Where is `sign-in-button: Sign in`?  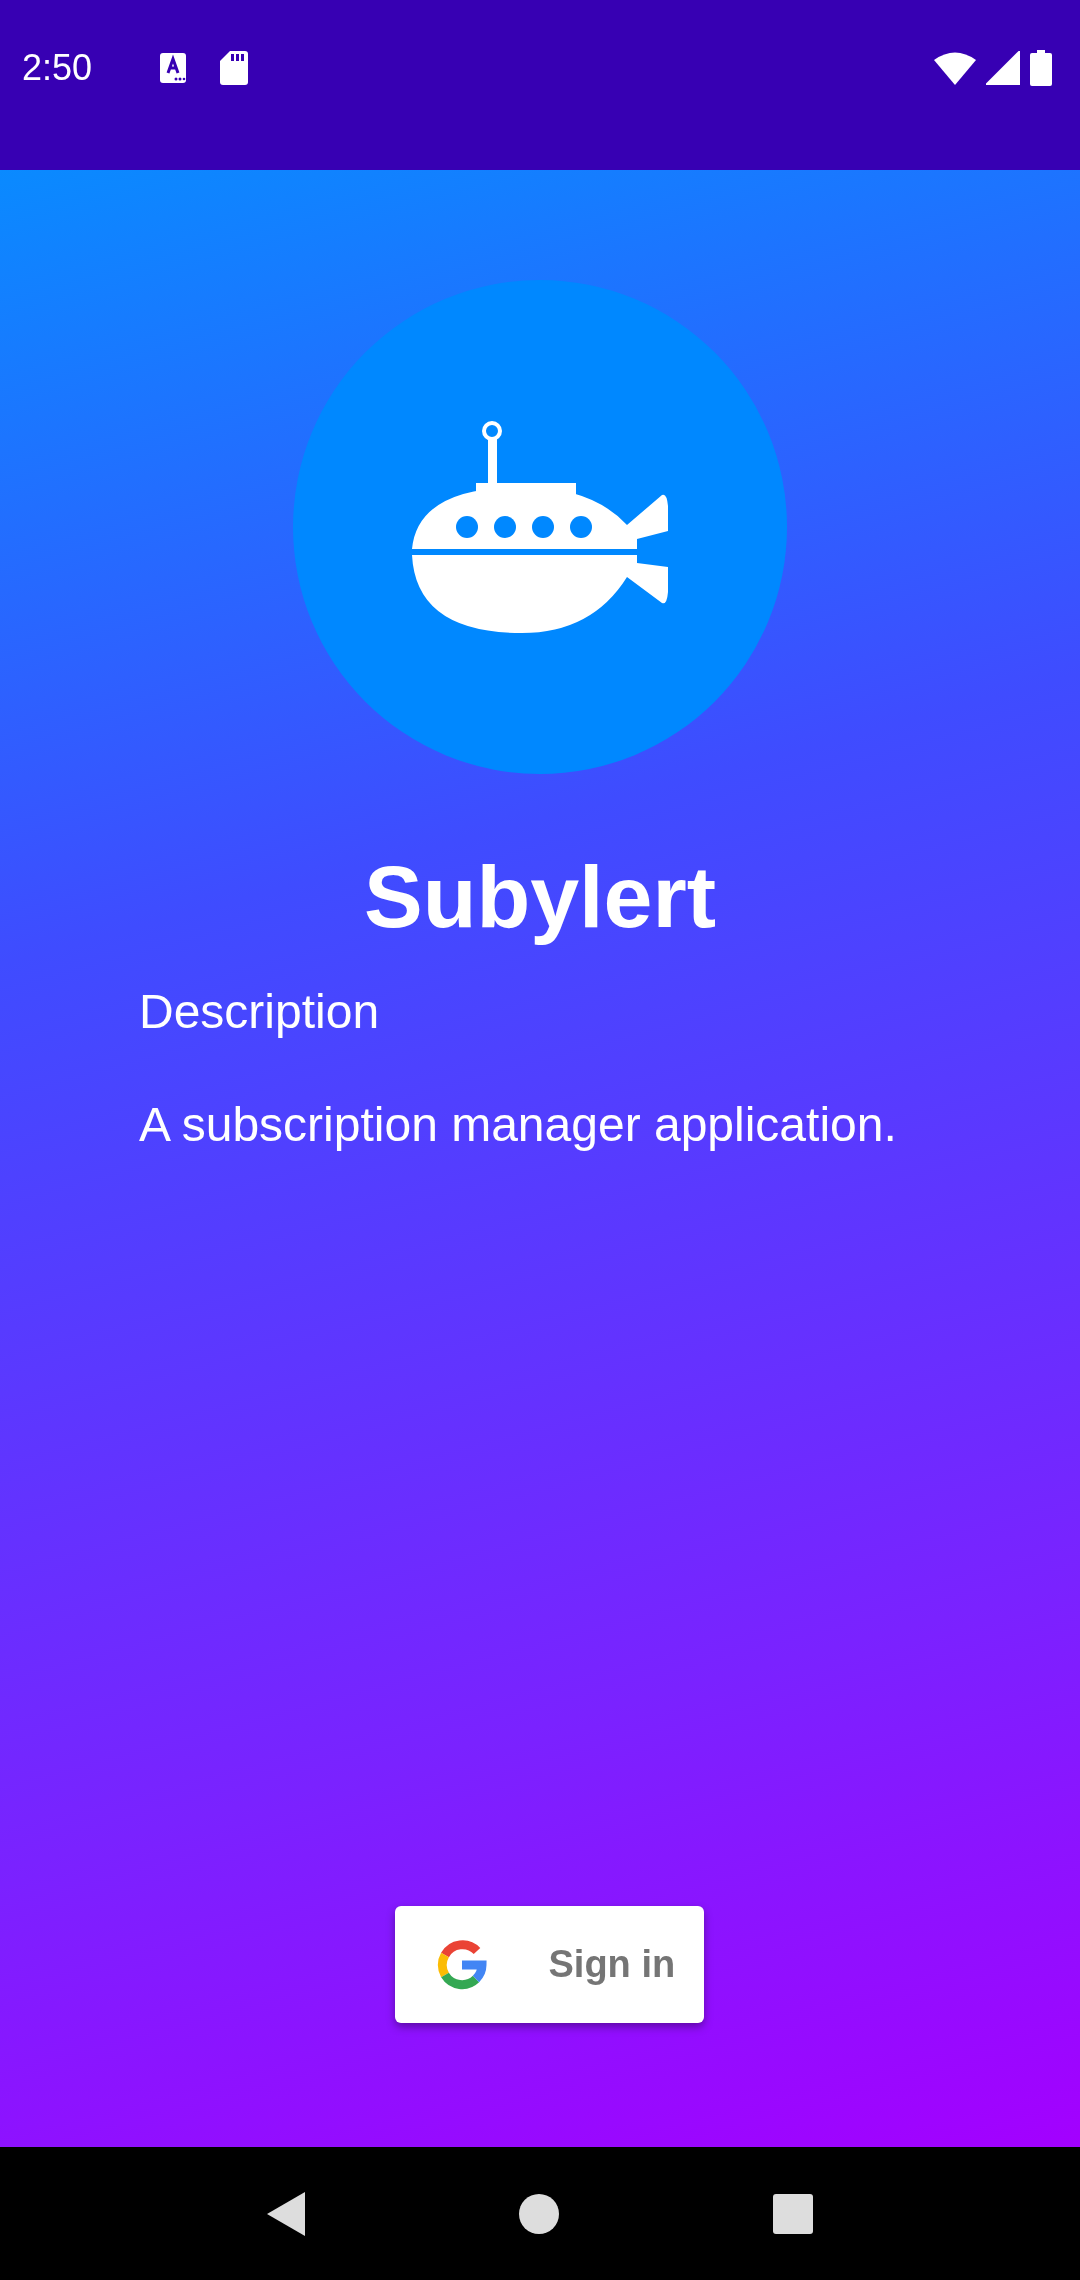
sign-in-button: Sign in is located at coordinates (549, 1964).